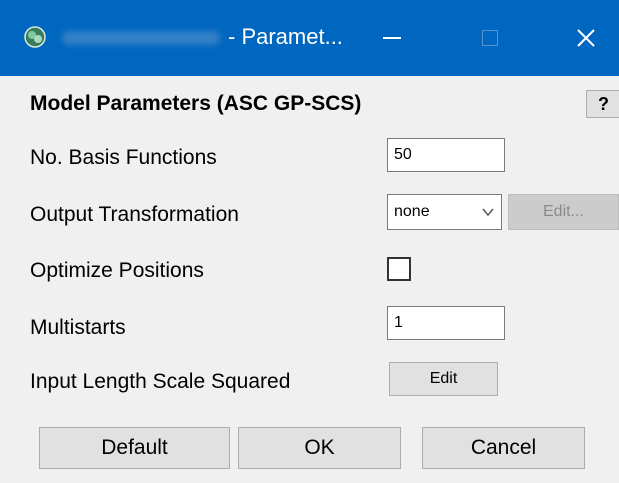 The image size is (619, 483). Describe the element at coordinates (35, 37) in the screenshot. I see `application-icon` at that location.